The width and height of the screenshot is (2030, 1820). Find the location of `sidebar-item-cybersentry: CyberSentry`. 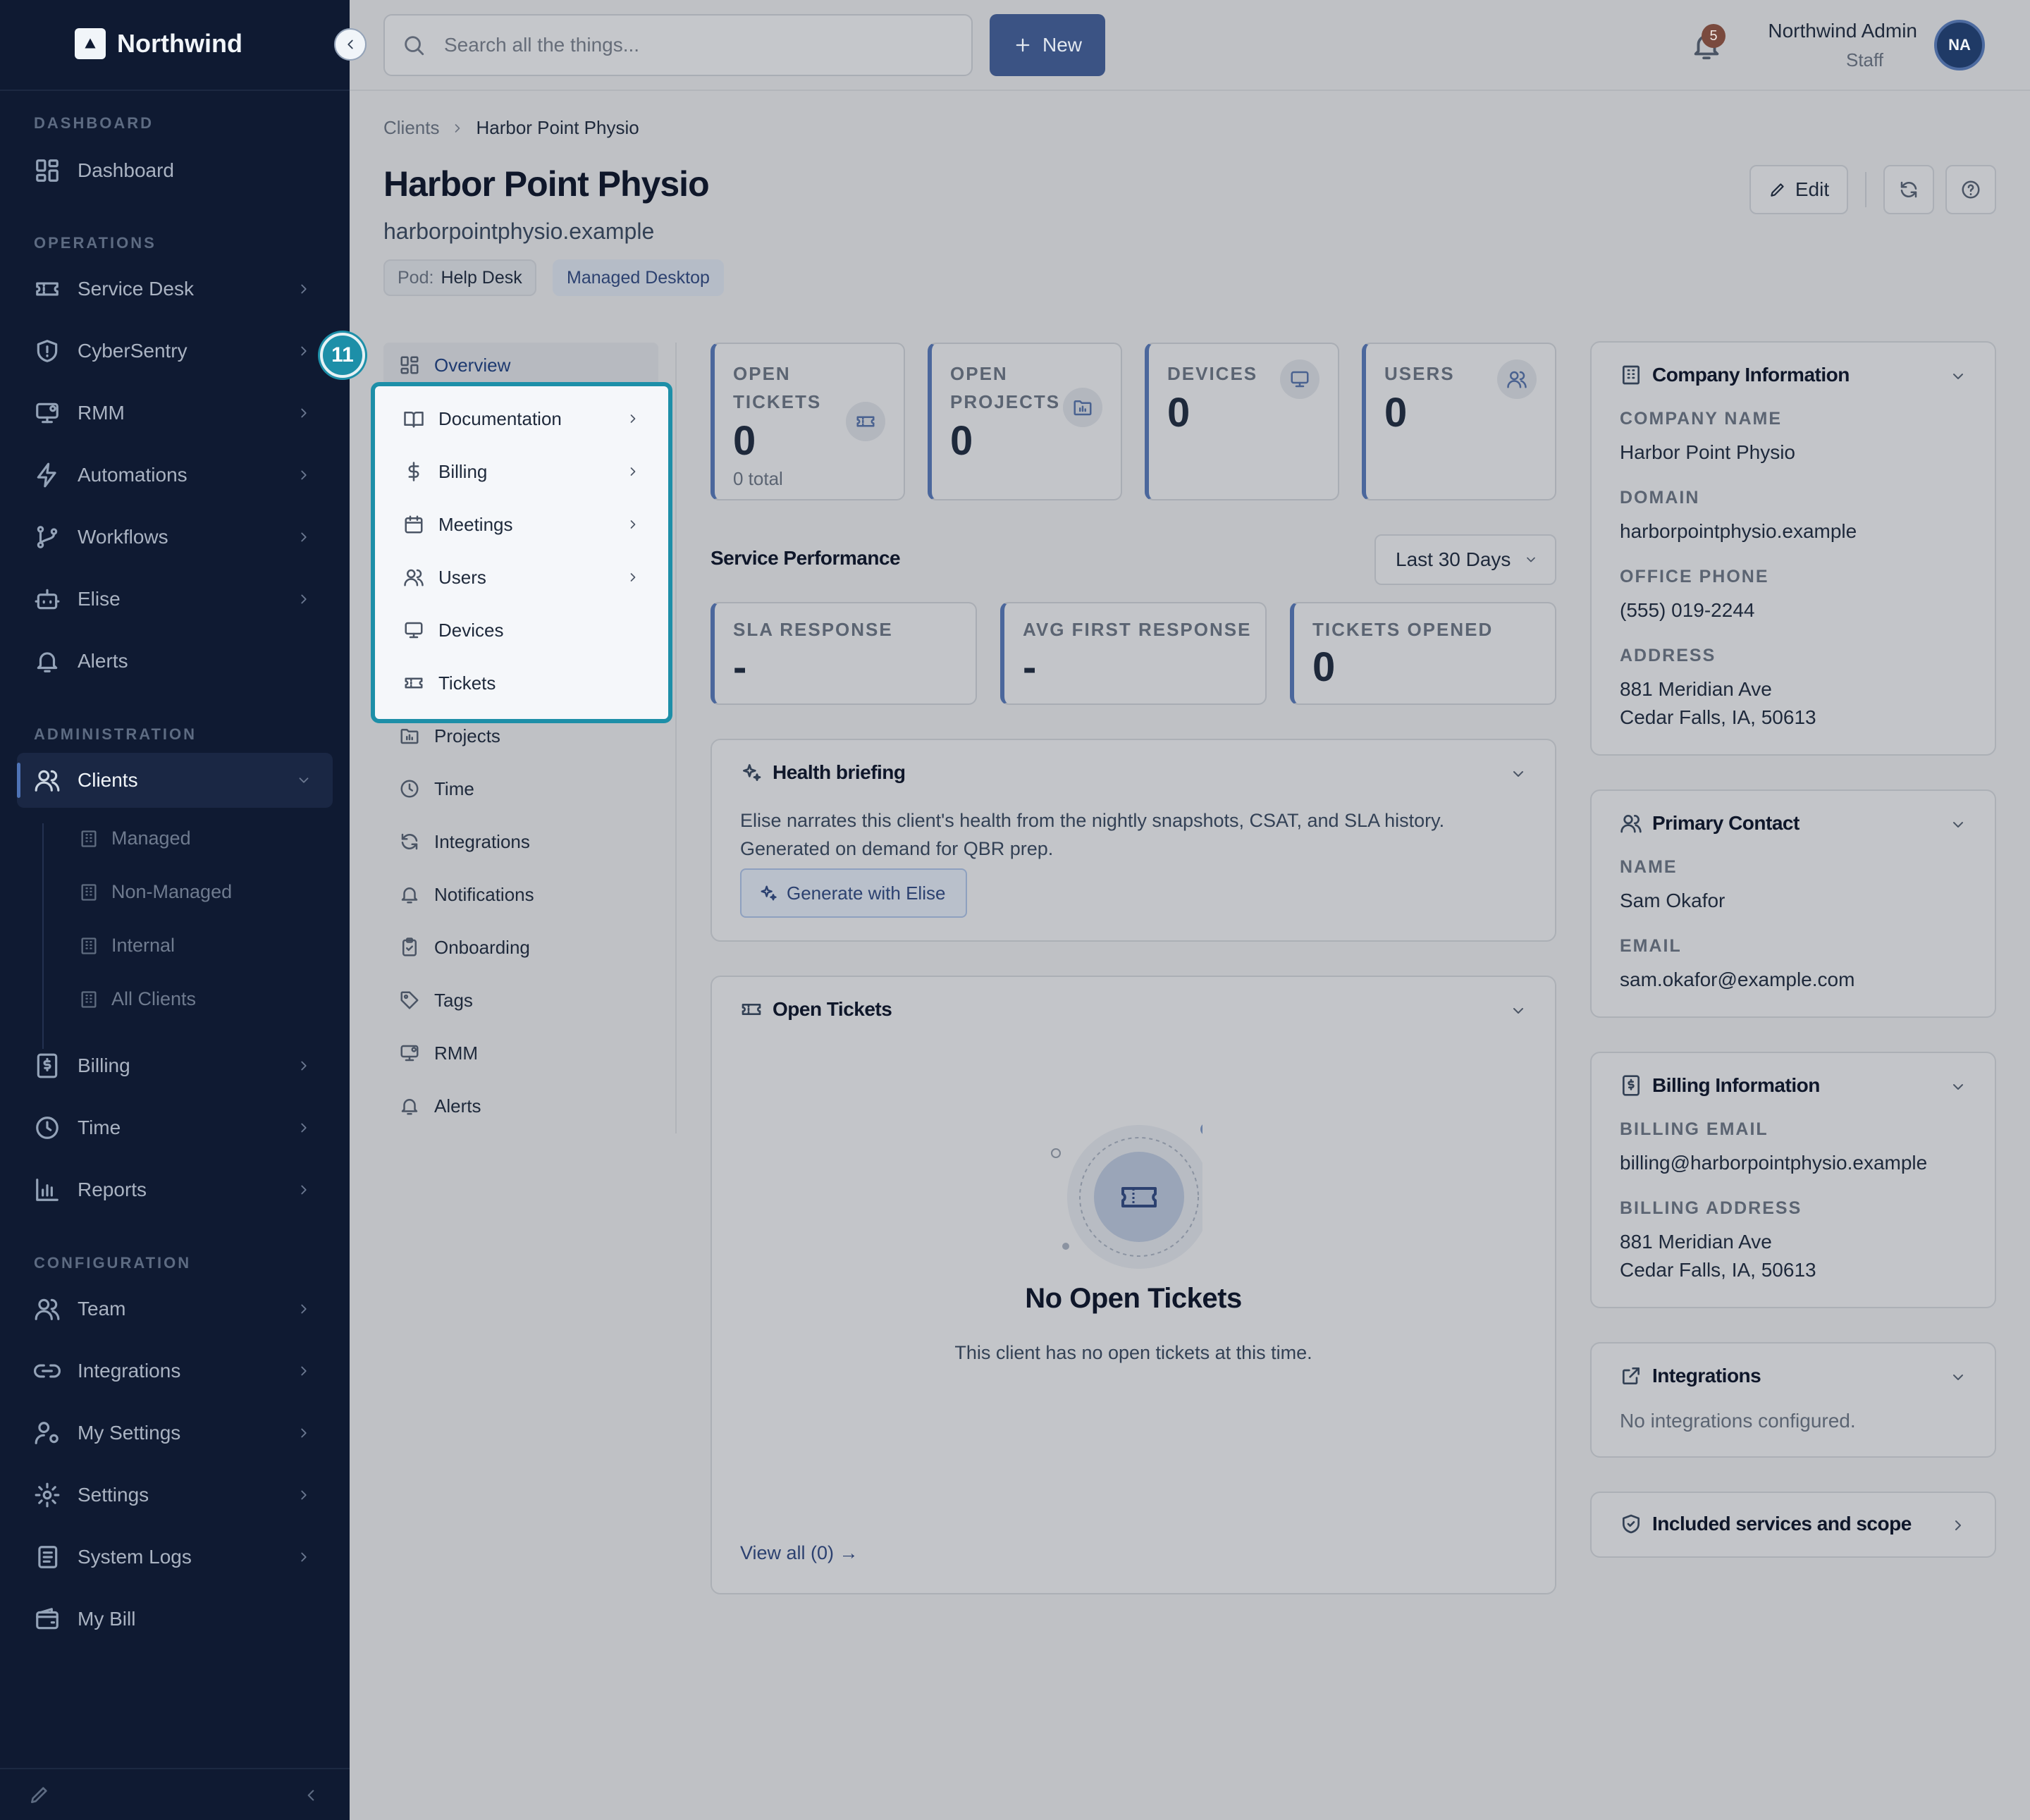

sidebar-item-cybersentry: CyberSentry is located at coordinates (175, 351).